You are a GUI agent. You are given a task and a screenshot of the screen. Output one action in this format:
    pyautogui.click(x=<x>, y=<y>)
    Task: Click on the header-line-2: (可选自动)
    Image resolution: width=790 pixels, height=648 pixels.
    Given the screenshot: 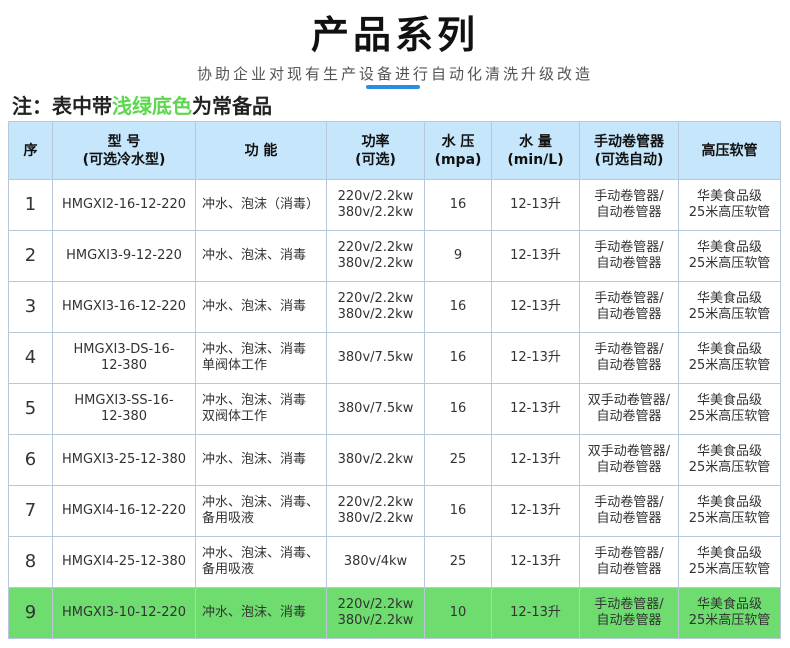 What is the action you would take?
    pyautogui.click(x=629, y=159)
    